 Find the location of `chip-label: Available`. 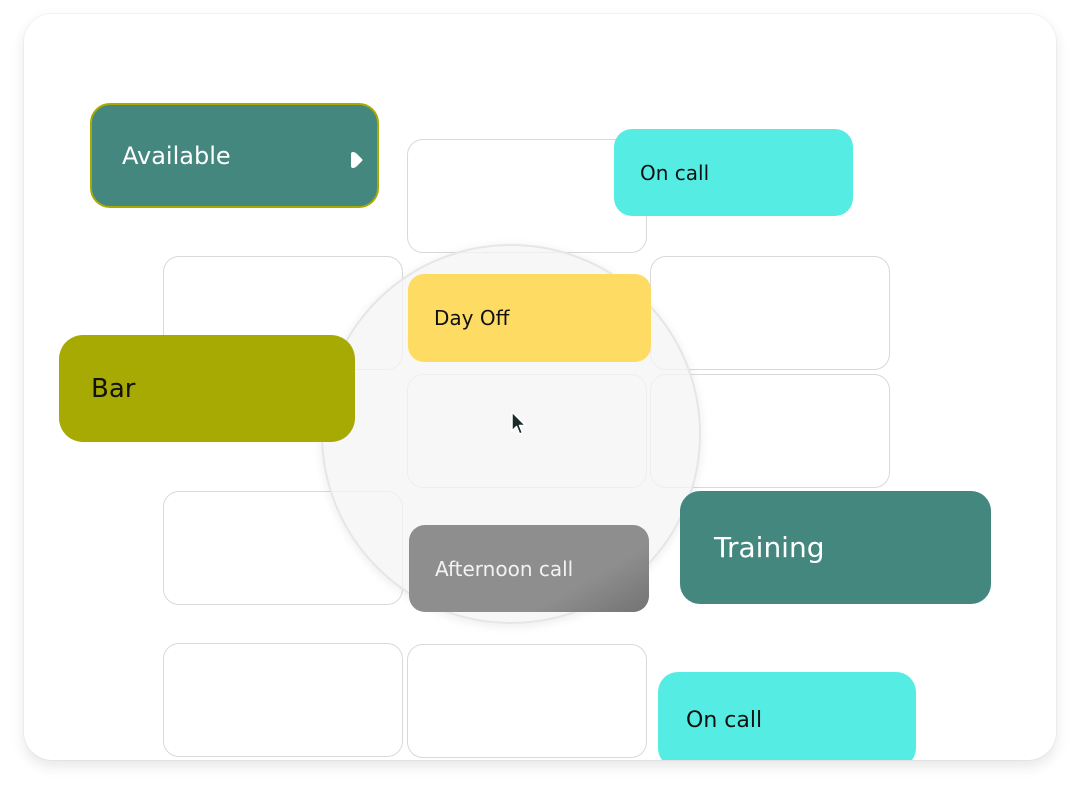

chip-label: Available is located at coordinates (176, 155).